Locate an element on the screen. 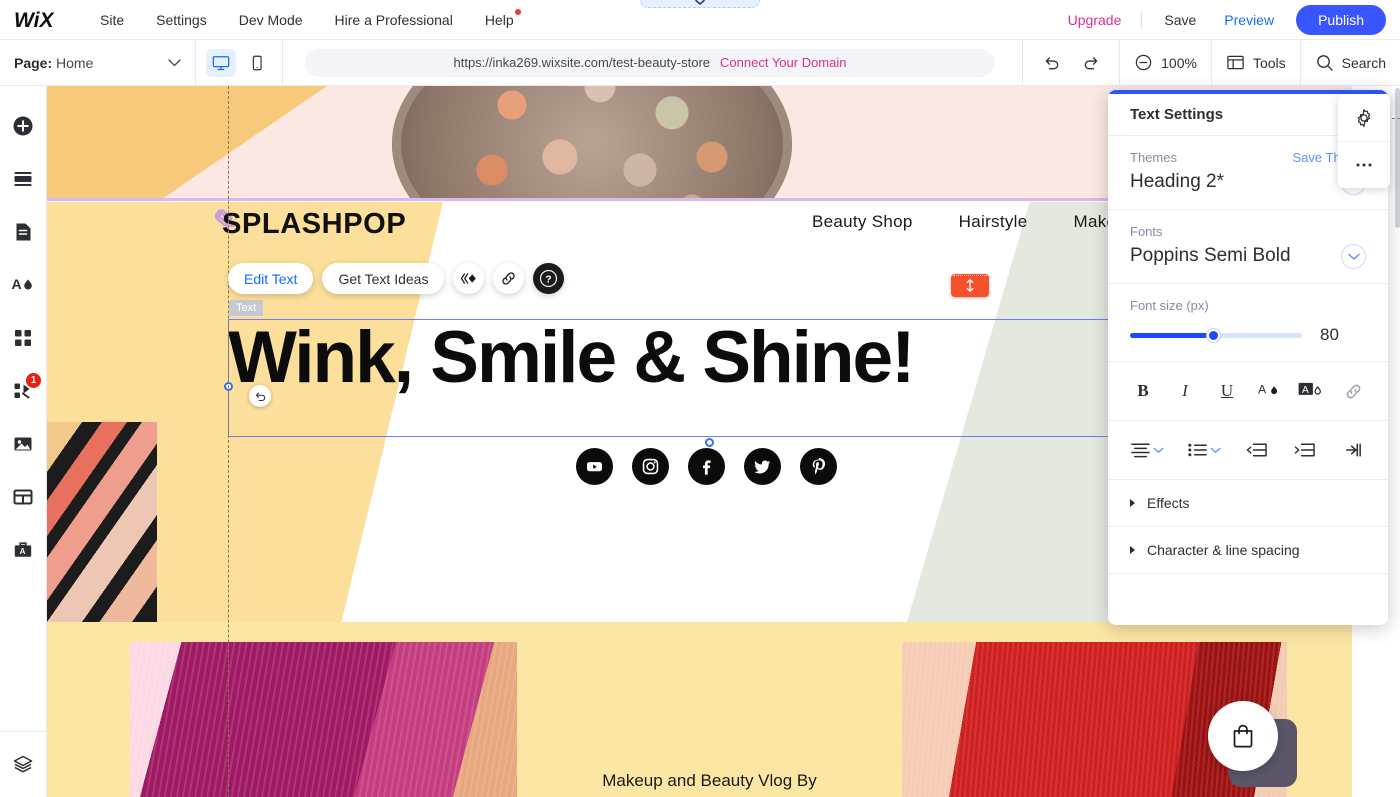 The image size is (1400, 797). font-size-slider is located at coordinates (1216, 335).